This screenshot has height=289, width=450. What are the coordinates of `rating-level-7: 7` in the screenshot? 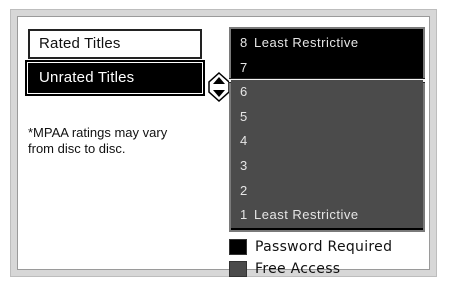 It's located at (327, 69).